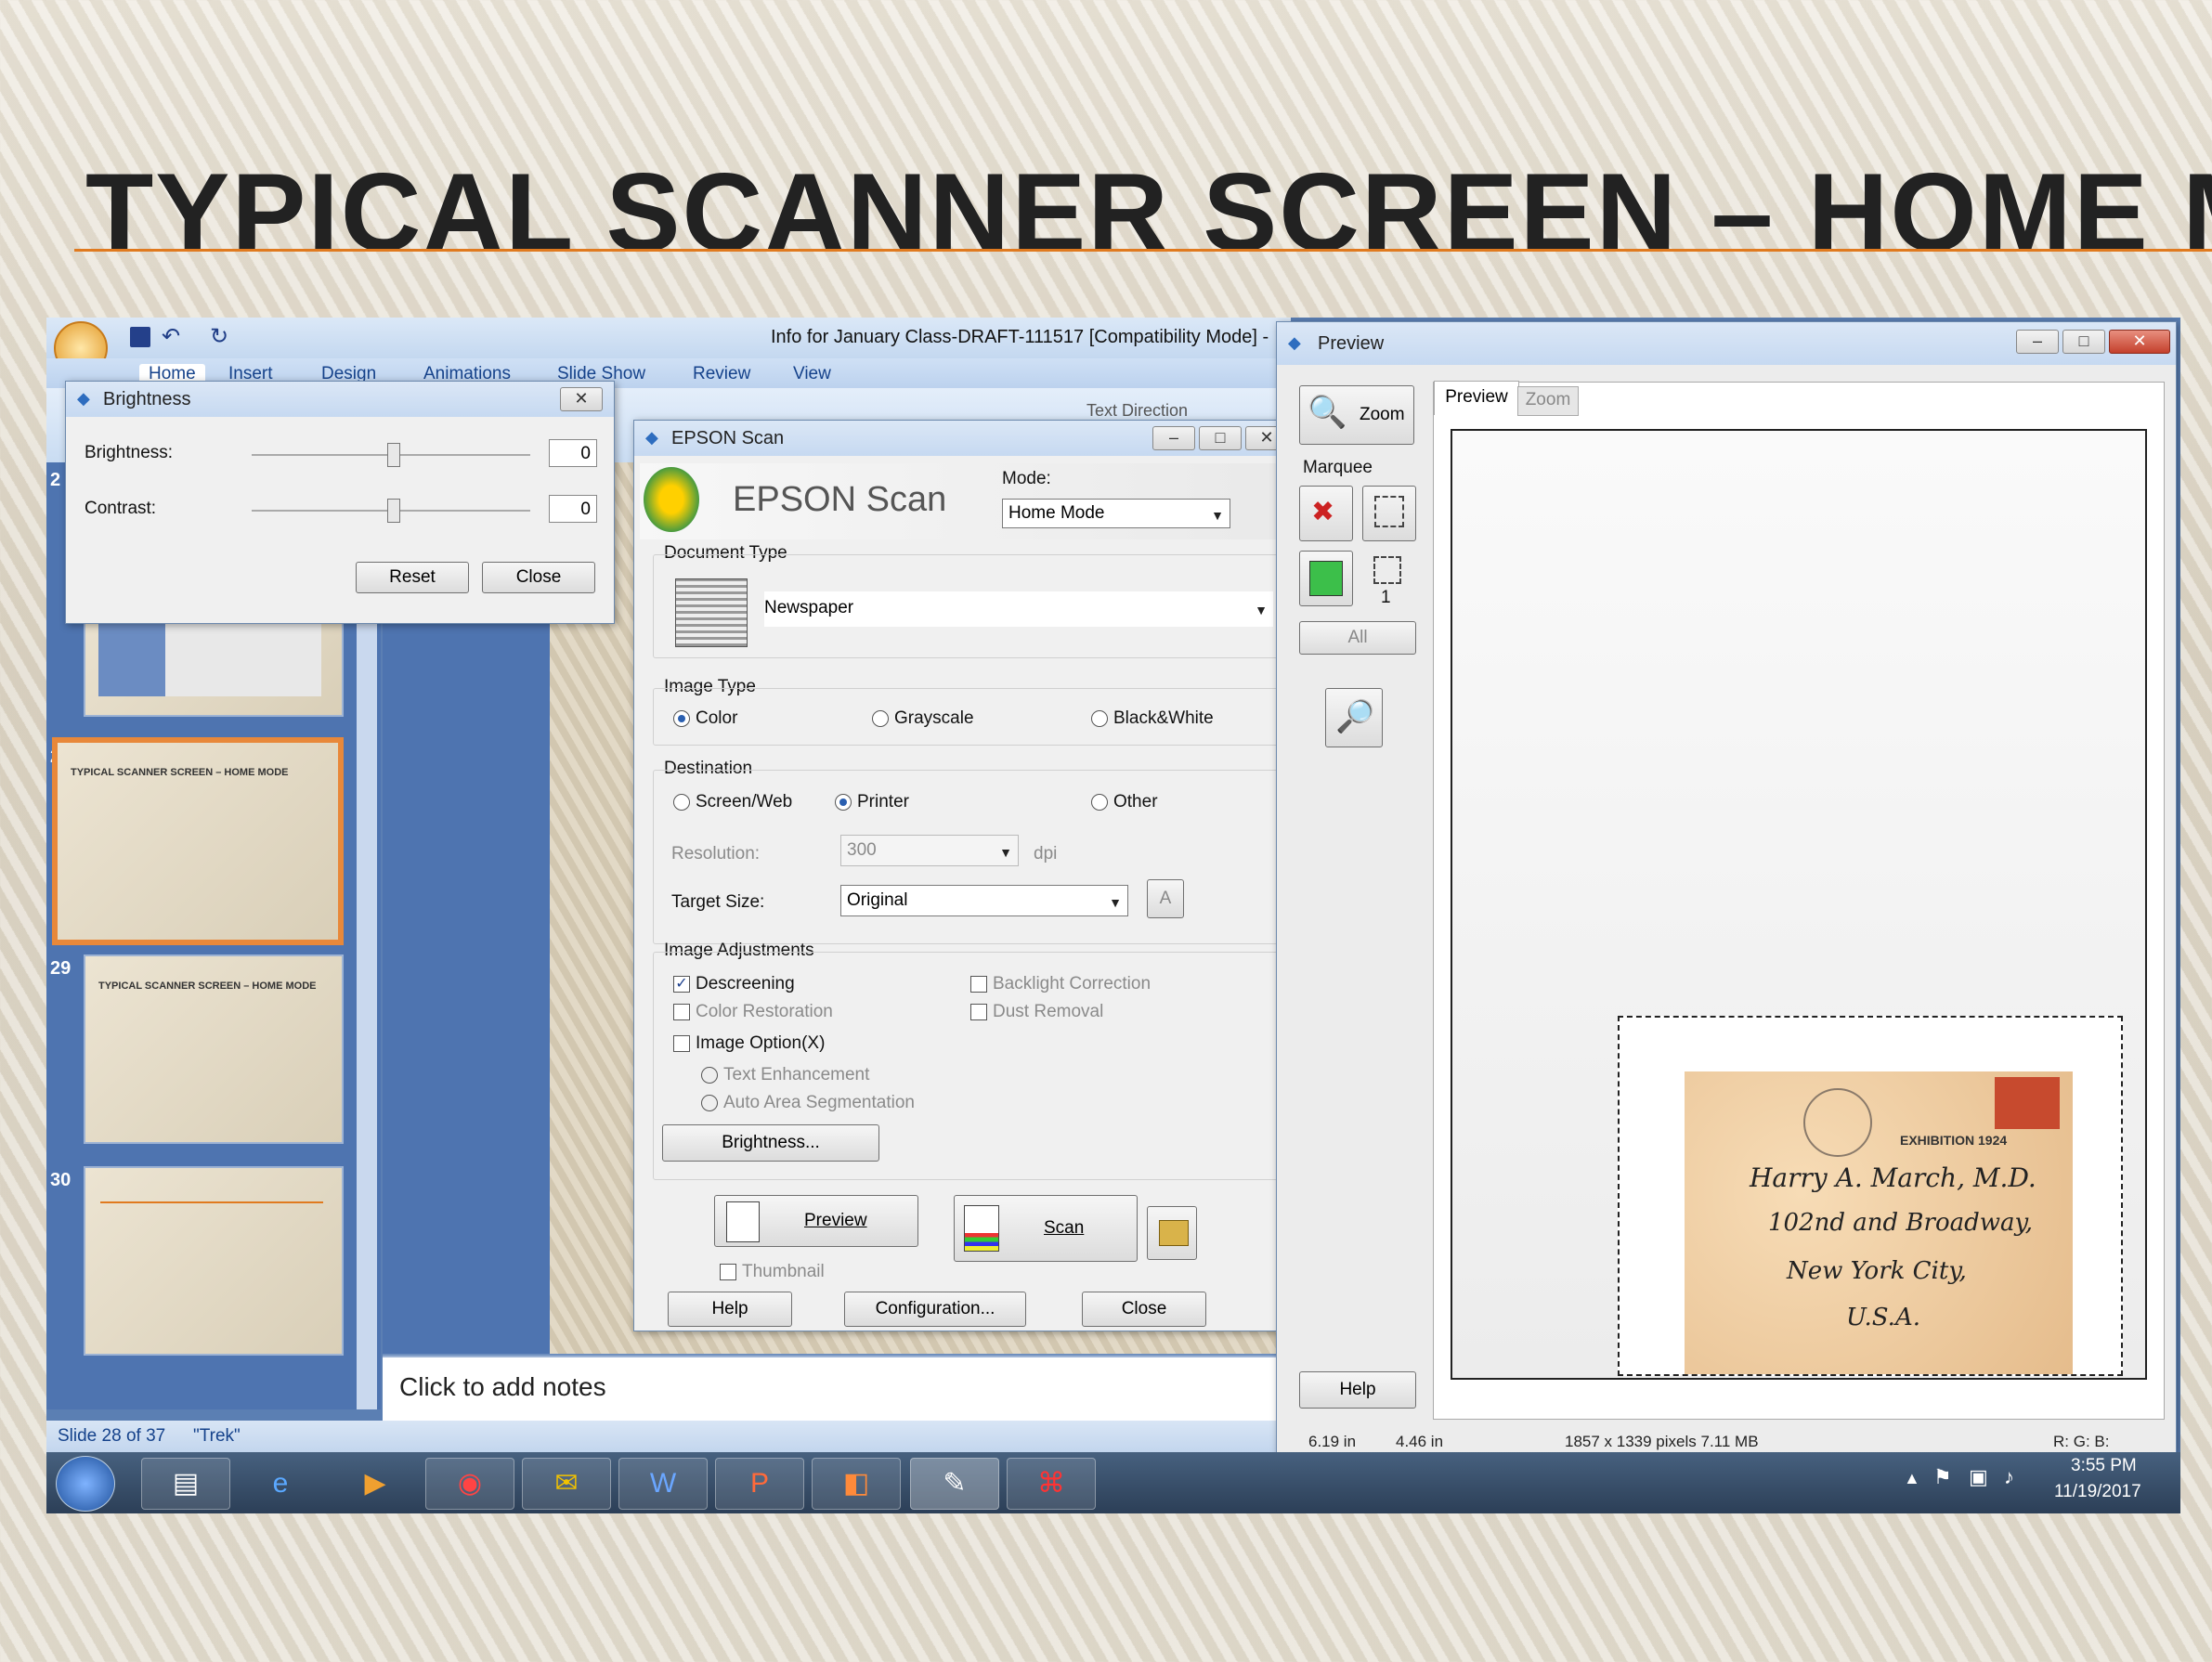 This screenshot has height=1662, width=2212. I want to click on thumb-number: 30, so click(61, 1180).